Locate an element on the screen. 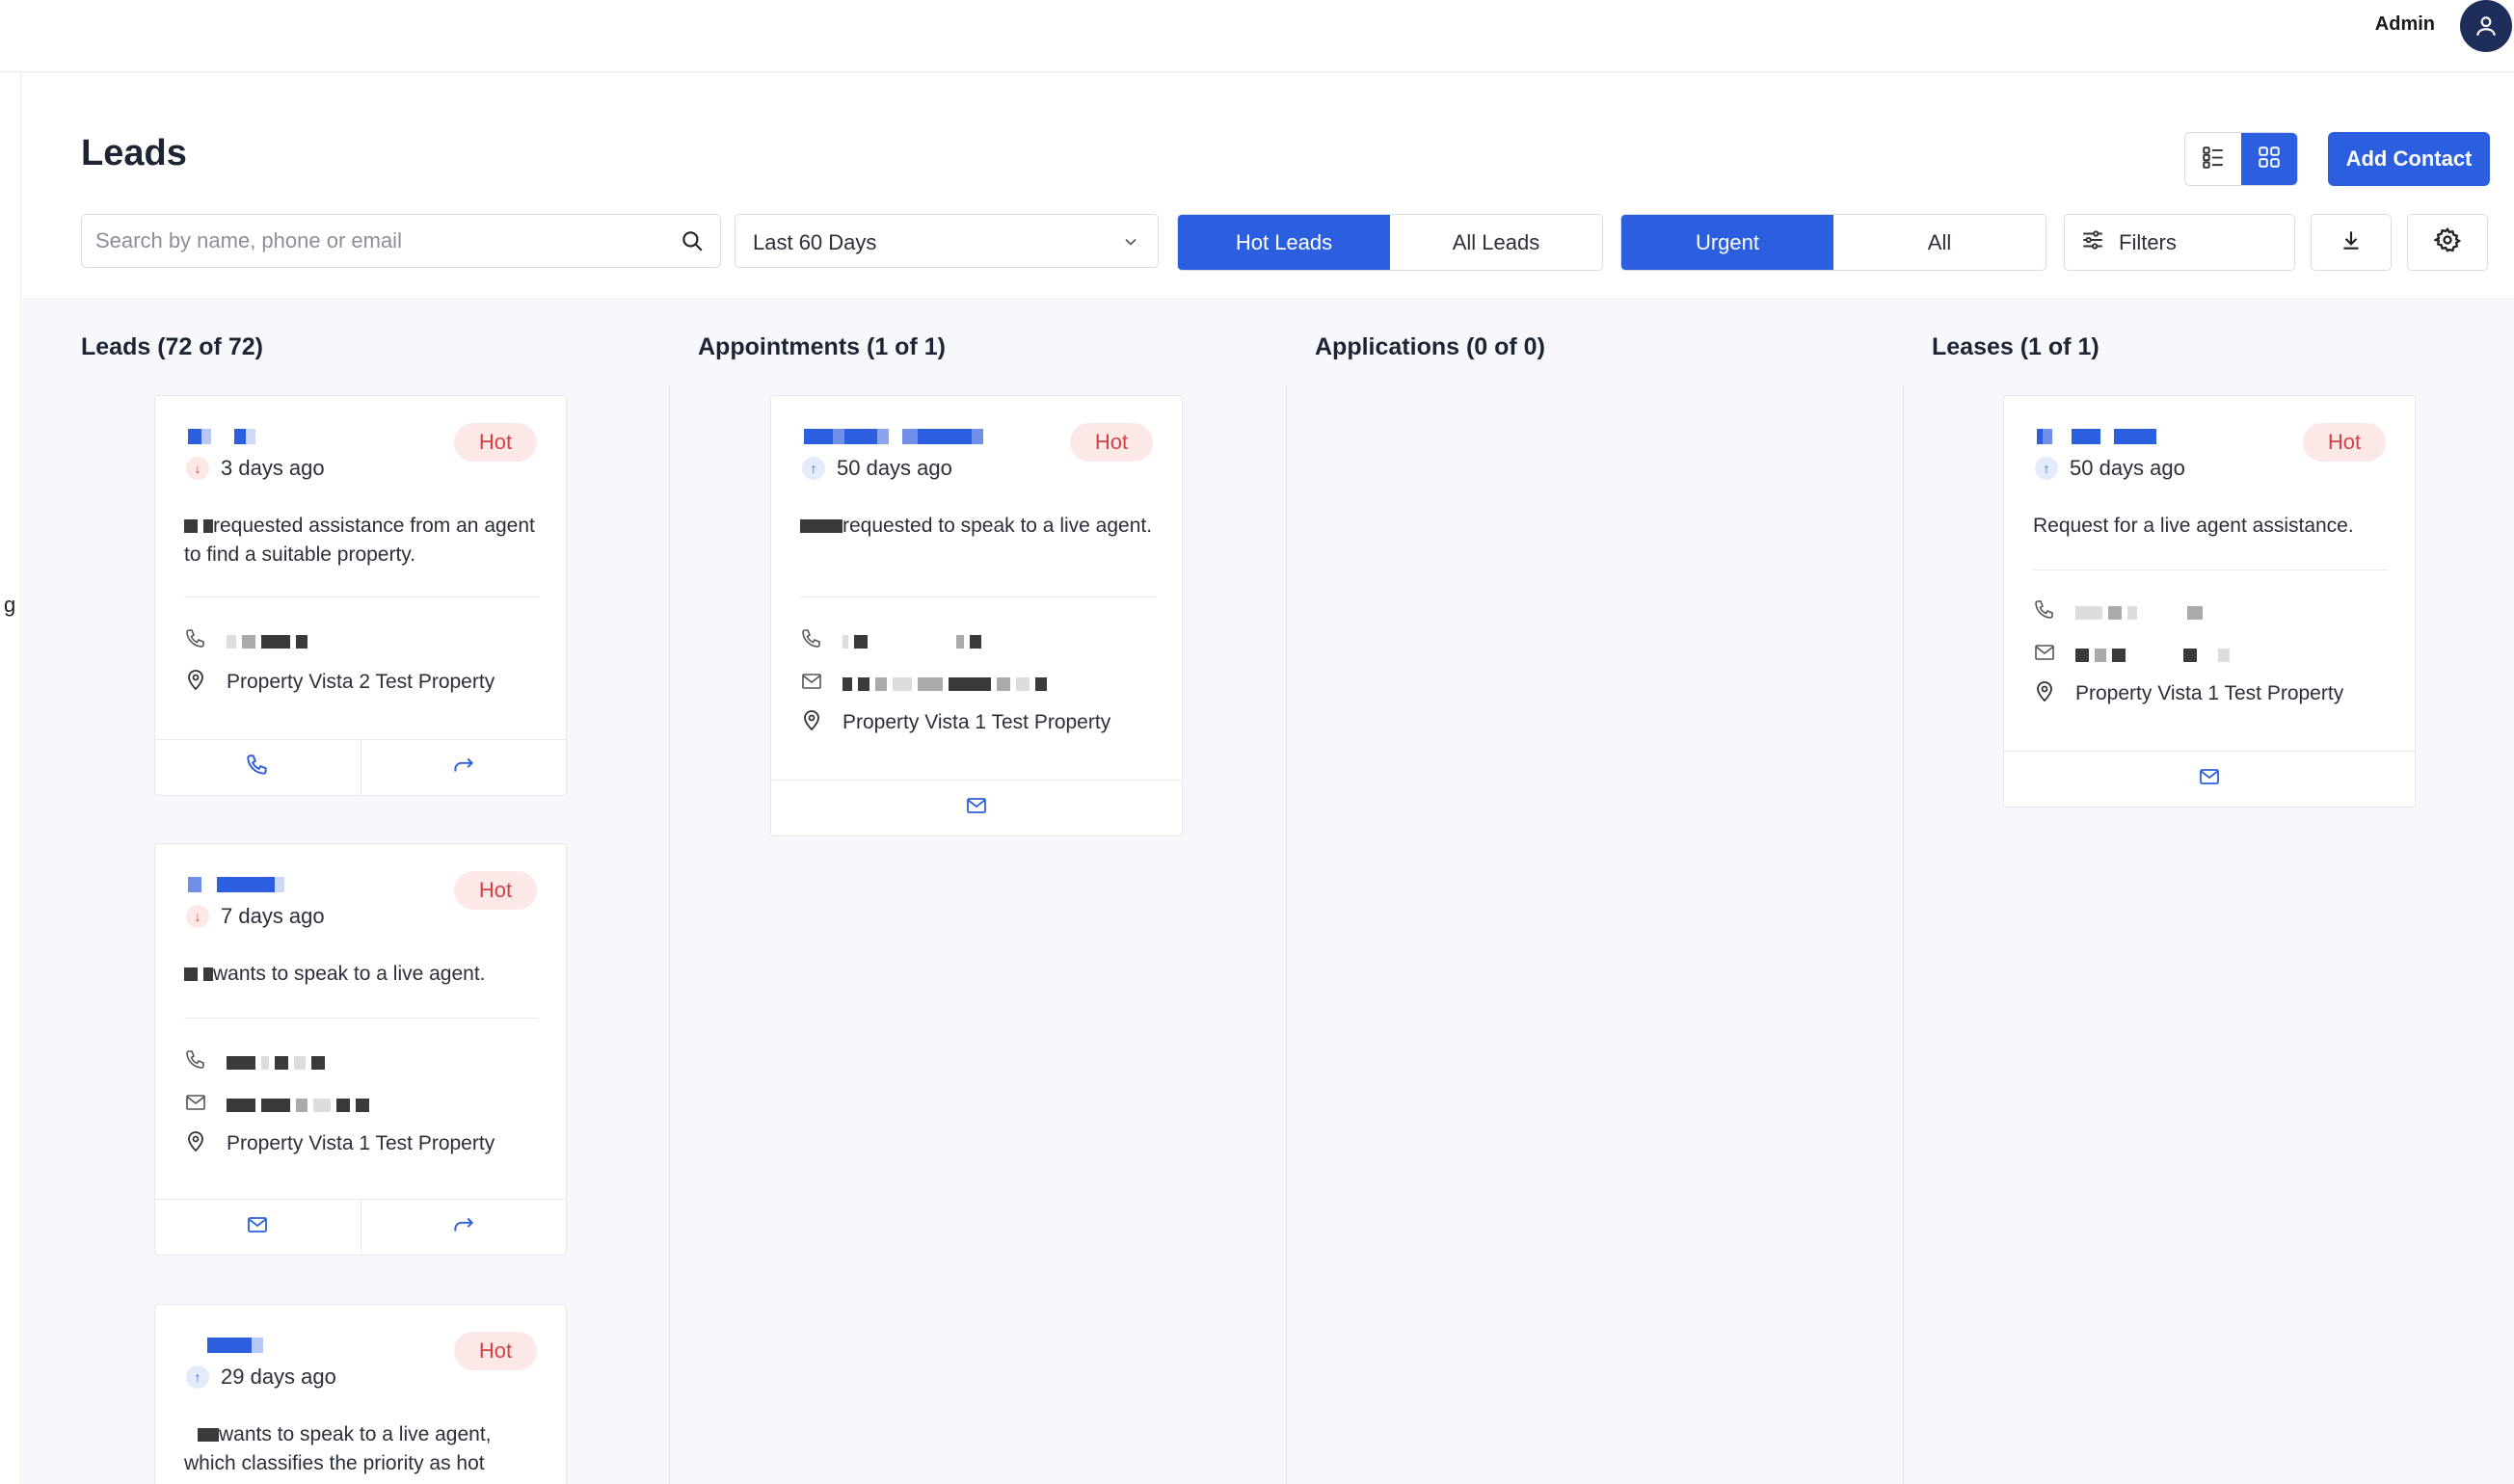  time-ago: 29 days ago is located at coordinates (278, 1377).